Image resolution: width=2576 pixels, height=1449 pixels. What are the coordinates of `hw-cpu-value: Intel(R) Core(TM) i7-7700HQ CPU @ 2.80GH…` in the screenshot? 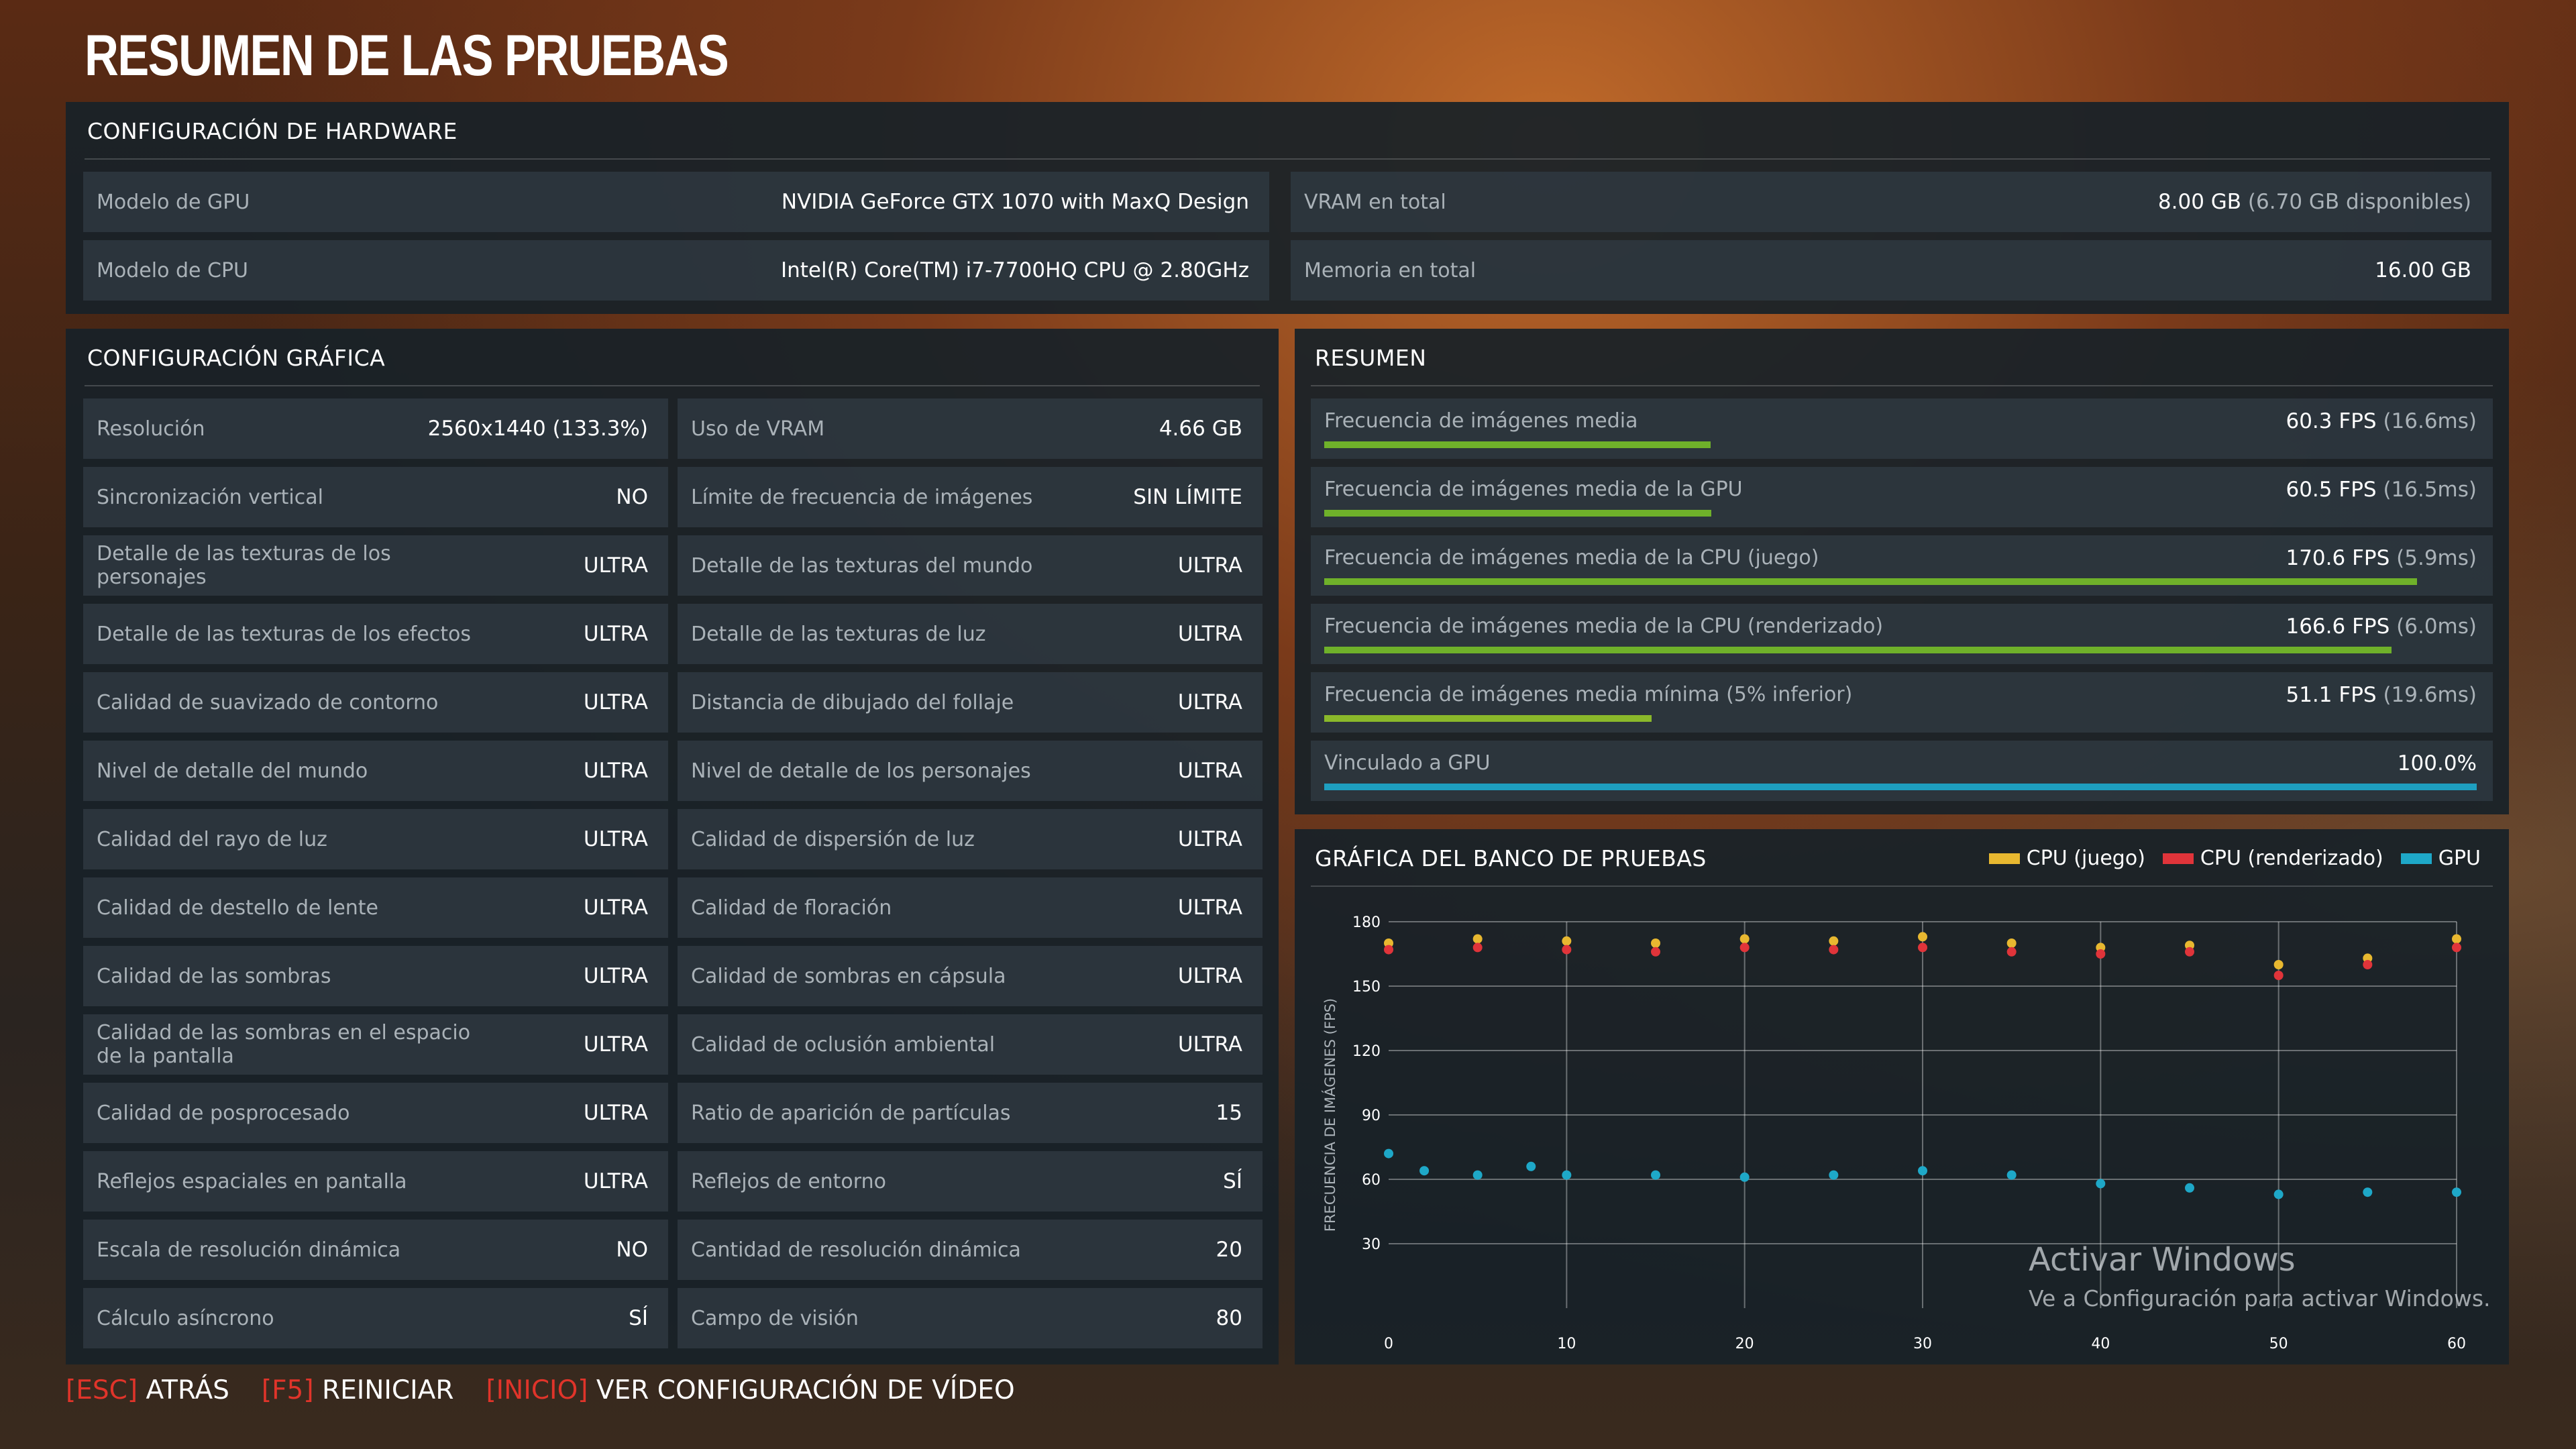 It's located at (1014, 270).